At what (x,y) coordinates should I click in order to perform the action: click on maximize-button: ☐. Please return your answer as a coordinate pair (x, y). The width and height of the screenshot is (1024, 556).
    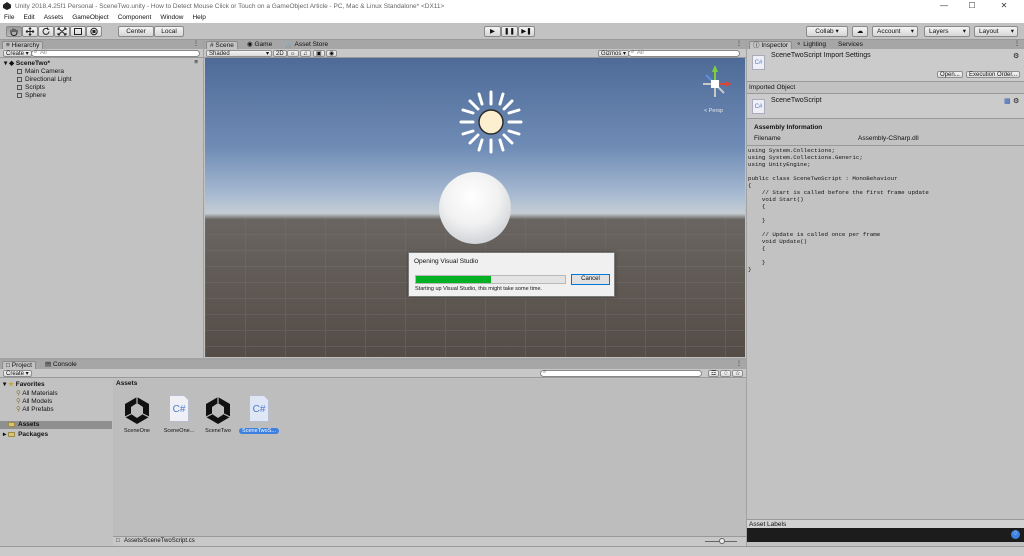
    Looking at the image, I should click on (972, 6).